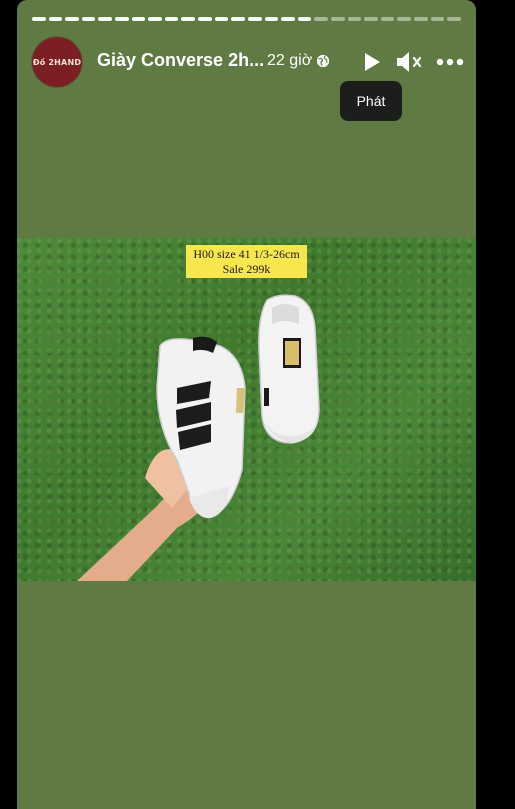 The width and height of the screenshot is (515, 809). What do you see at coordinates (246, 269) in the screenshot?
I see `price-tag-sale: Sale 299k` at bounding box center [246, 269].